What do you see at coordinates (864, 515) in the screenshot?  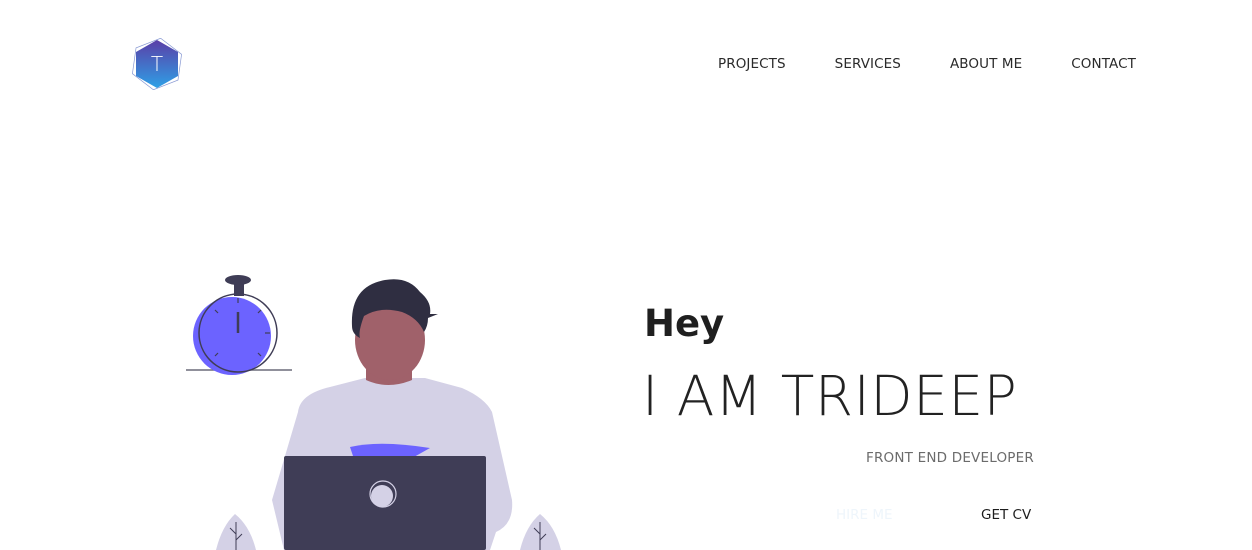 I see `hire-me-button: HIRE ME` at bounding box center [864, 515].